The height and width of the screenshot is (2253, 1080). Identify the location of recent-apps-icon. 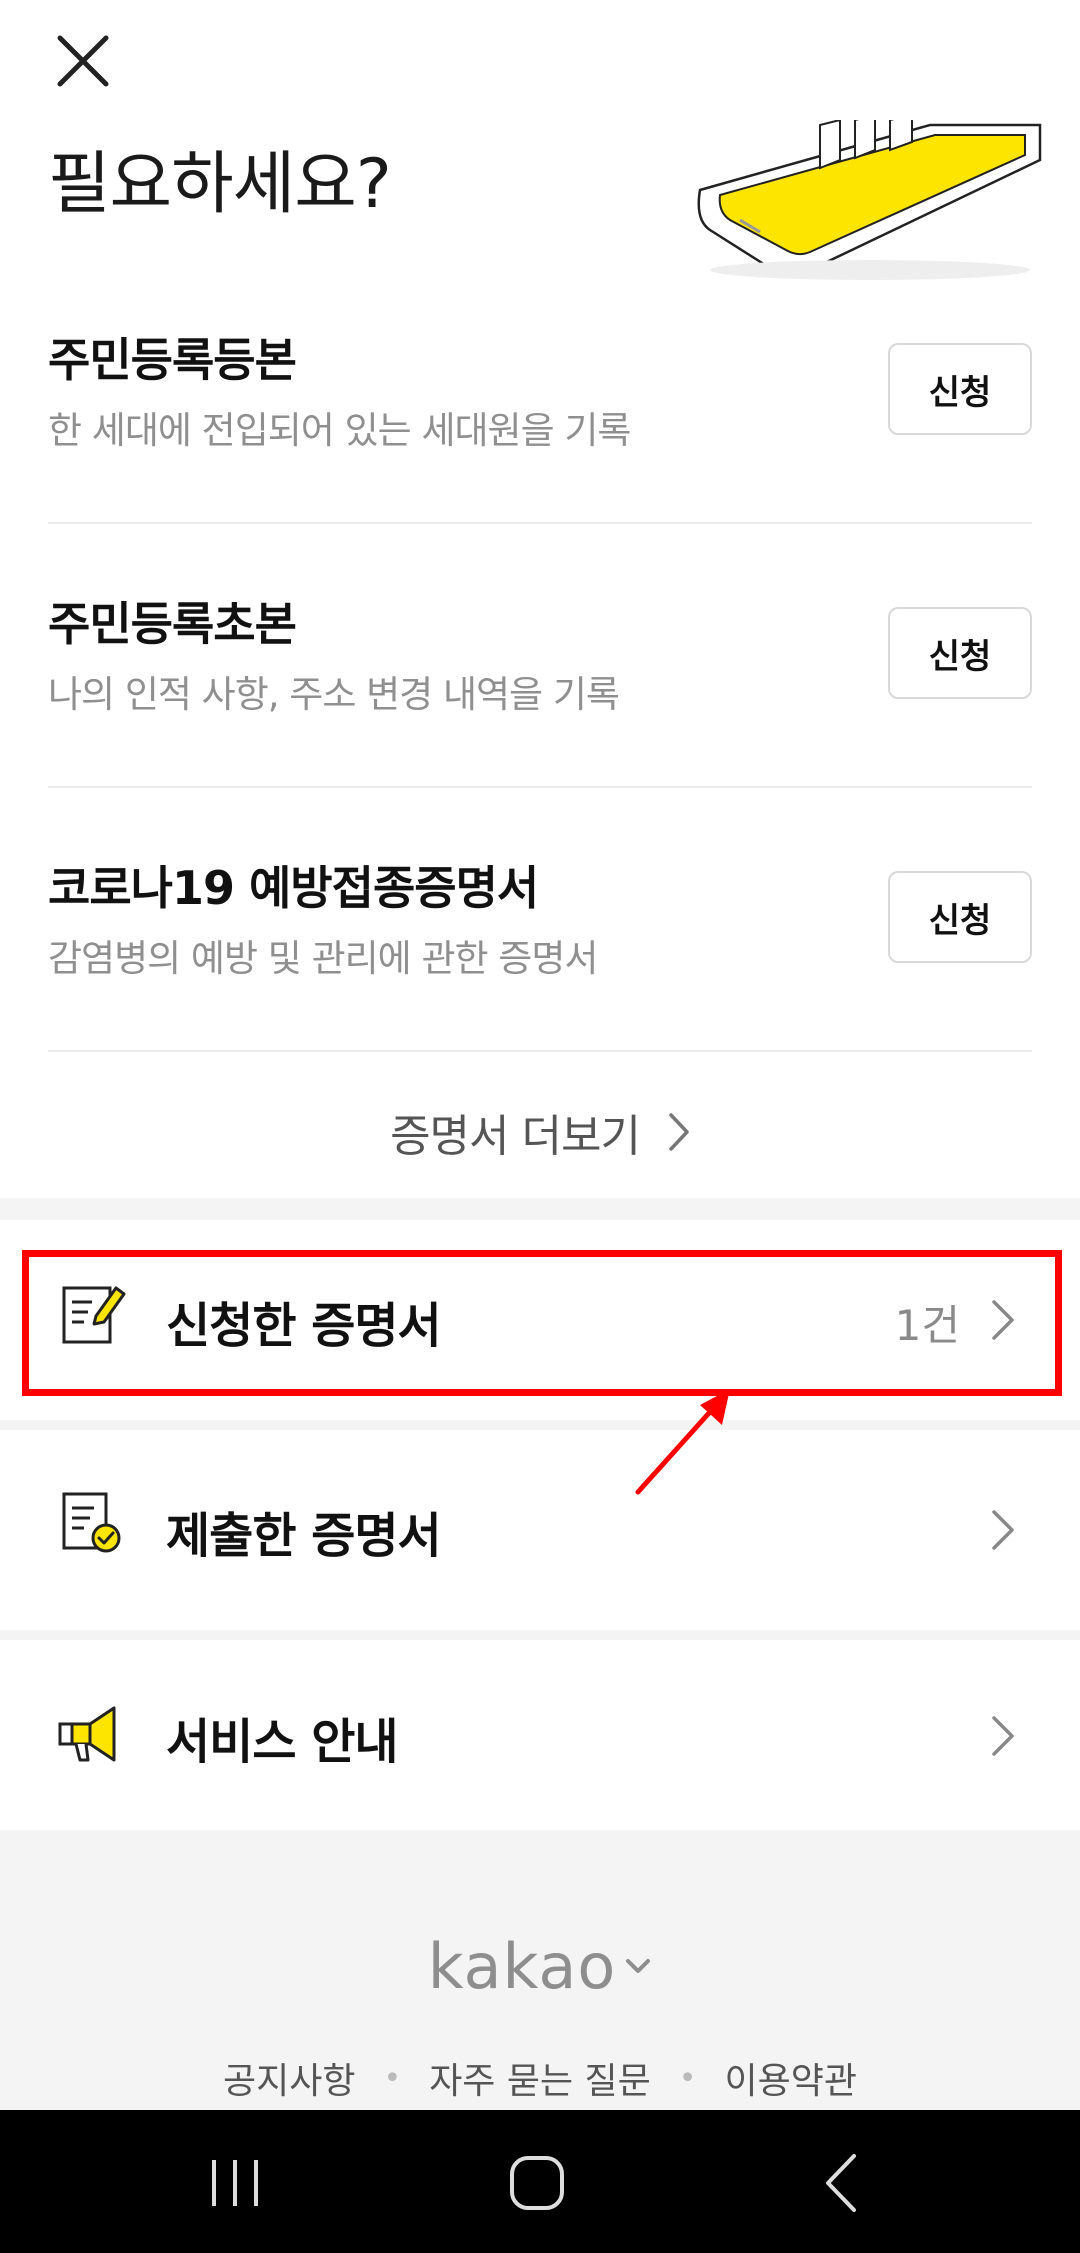
(235, 2183).